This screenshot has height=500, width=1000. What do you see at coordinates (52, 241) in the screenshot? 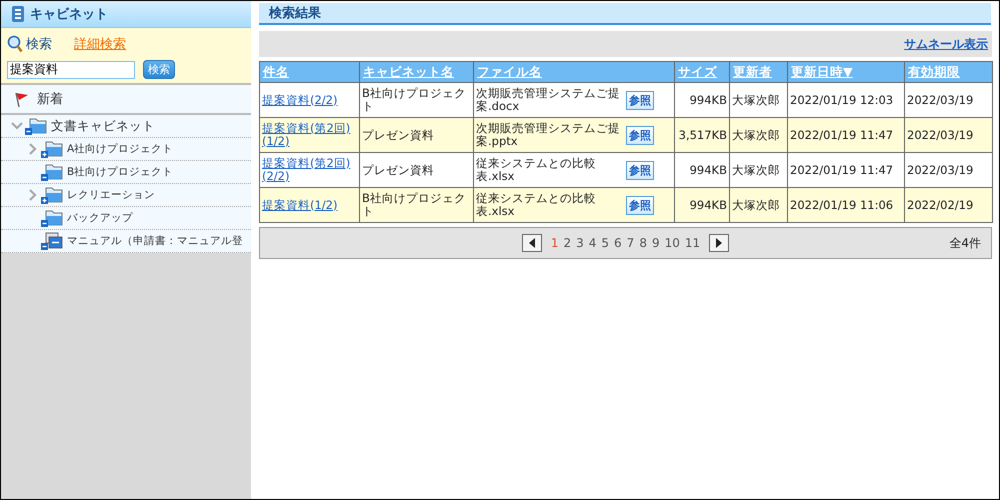
I see `window-minus-icon` at bounding box center [52, 241].